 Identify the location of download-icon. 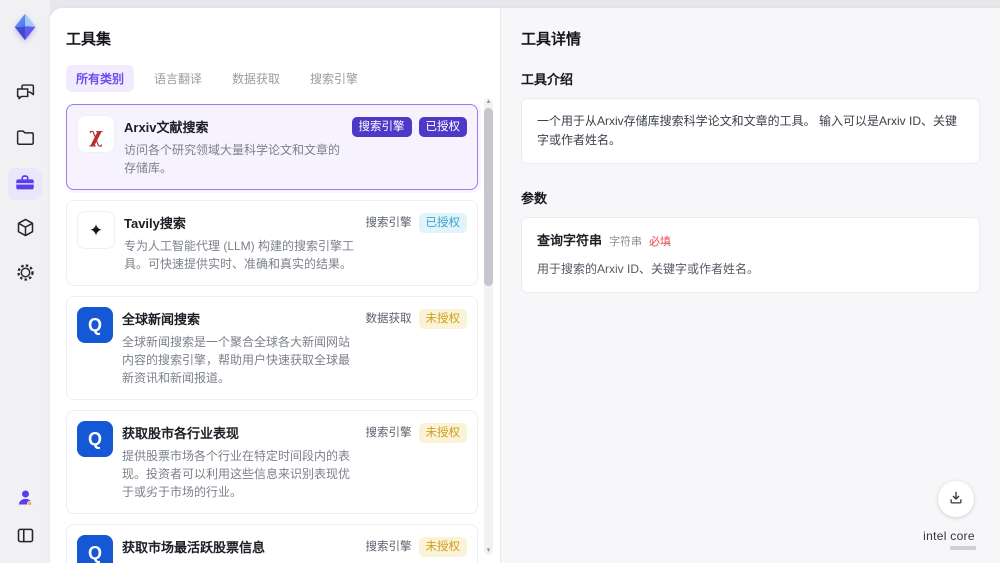
(956, 499).